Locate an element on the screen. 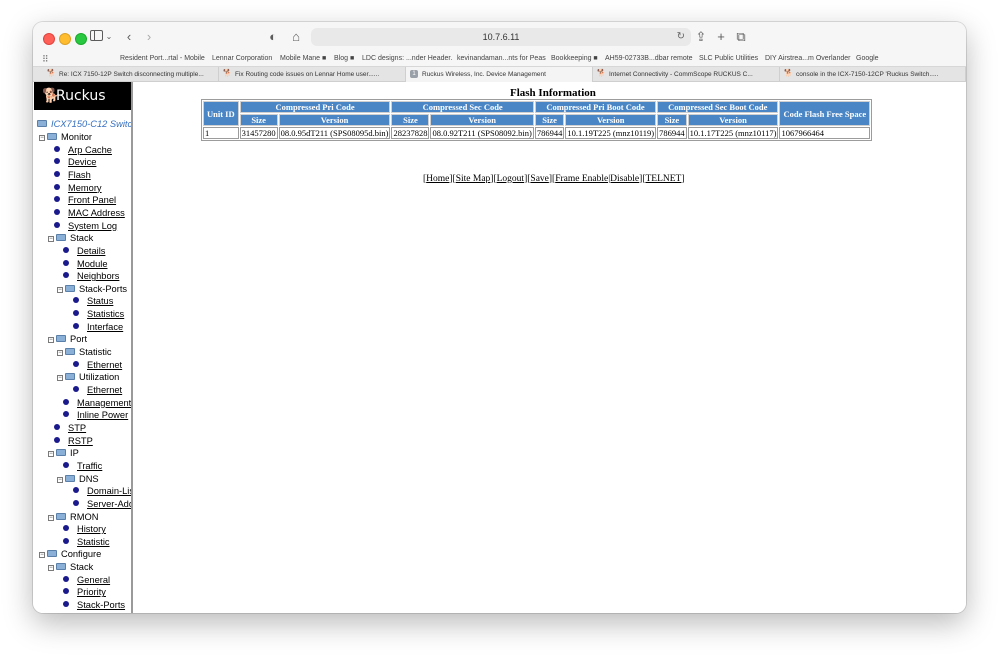 This screenshot has height=656, width=999. link-save: Save is located at coordinates (539, 179).